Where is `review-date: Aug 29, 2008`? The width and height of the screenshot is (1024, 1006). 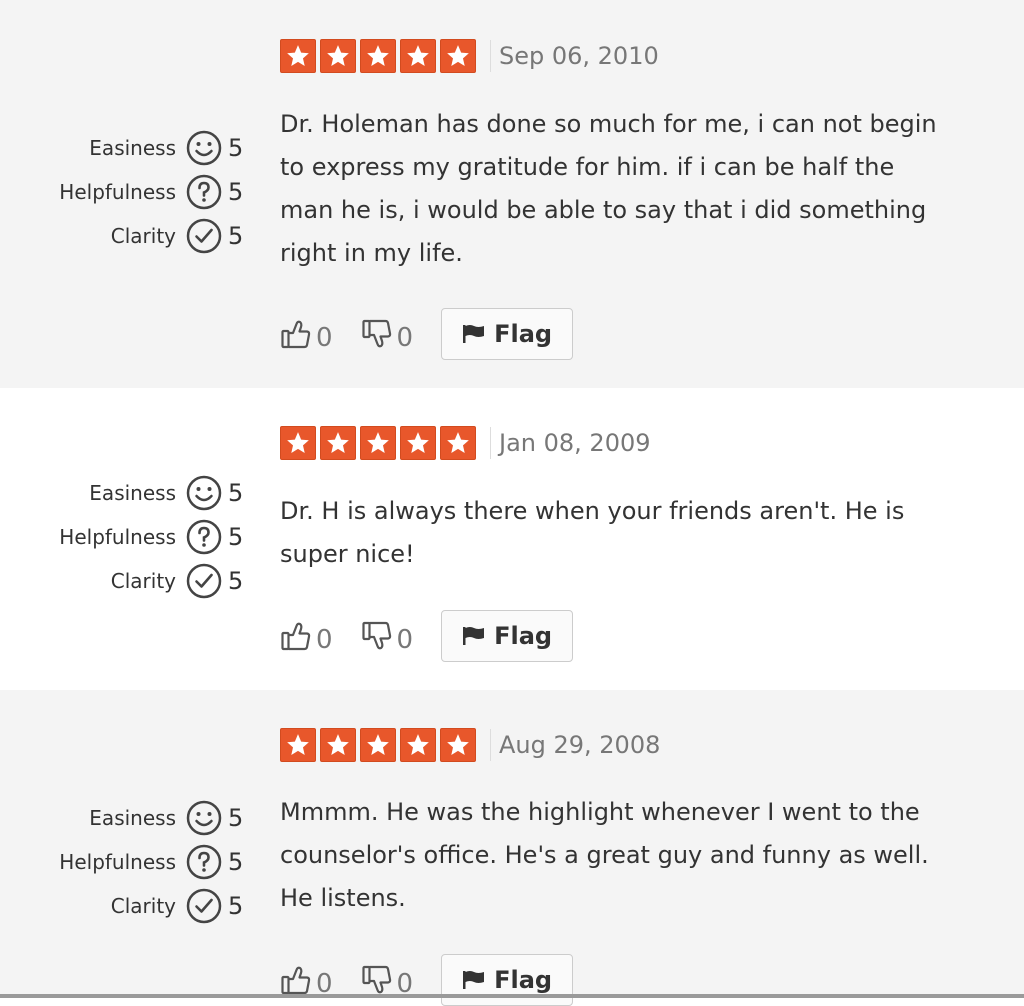 review-date: Aug 29, 2008 is located at coordinates (575, 745).